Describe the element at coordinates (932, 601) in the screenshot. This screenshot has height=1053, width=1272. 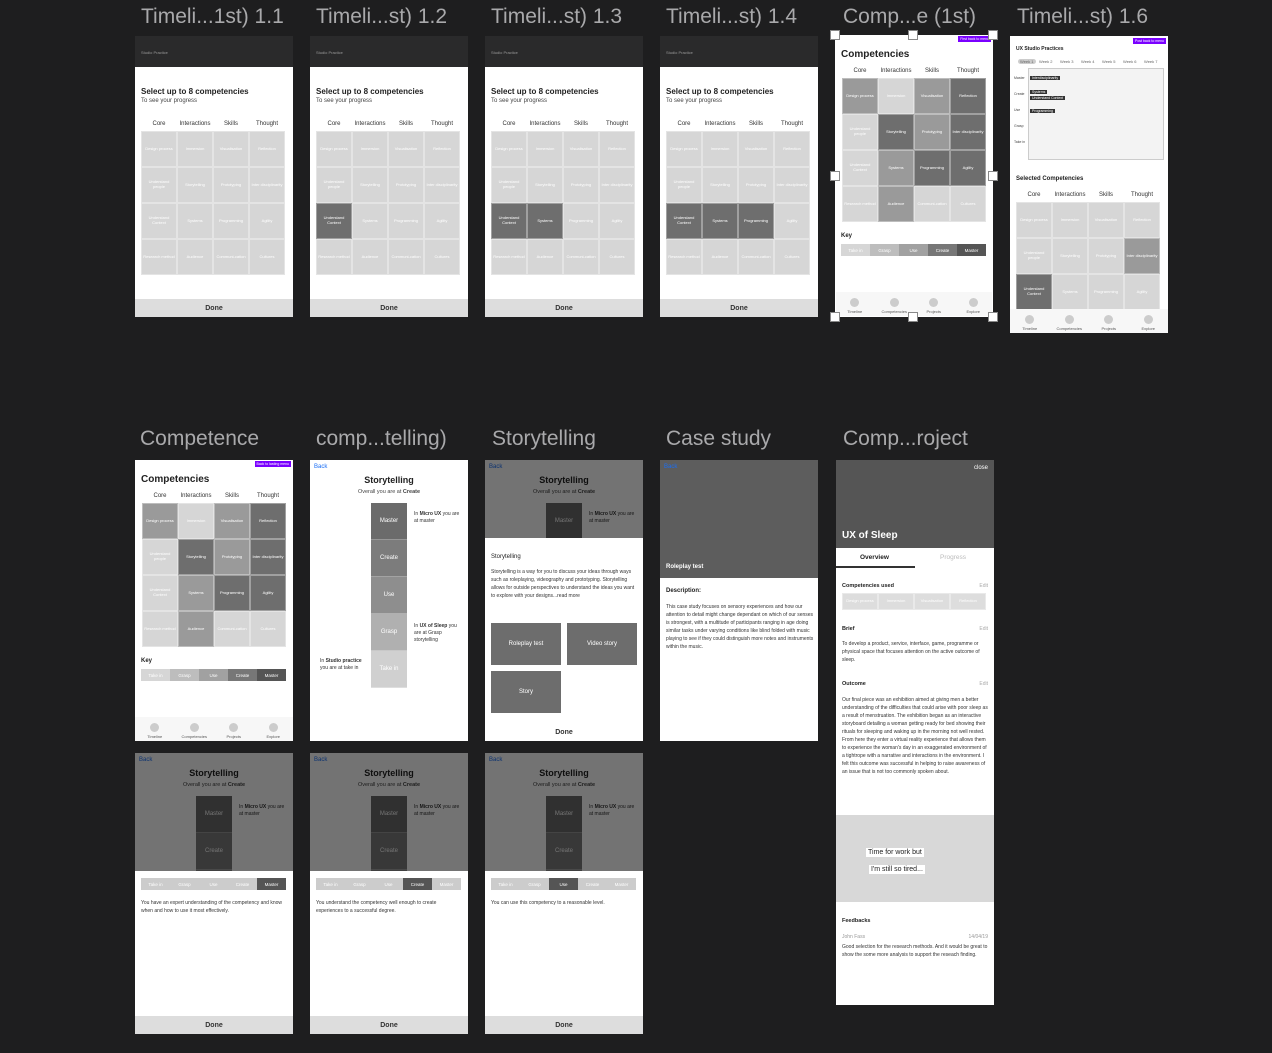
I see `comp-chip: Visualisation` at that location.